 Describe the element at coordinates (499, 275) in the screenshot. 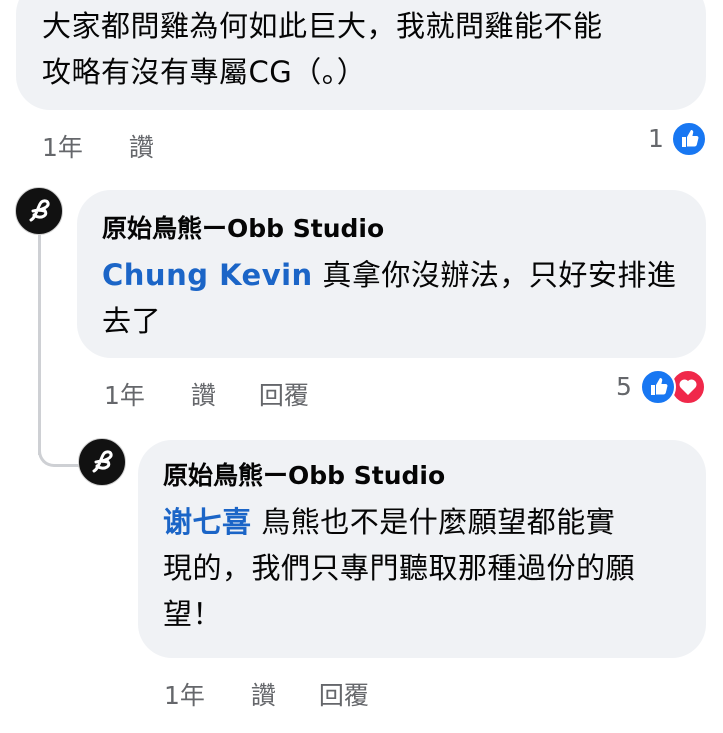

I see `comment-text: 真拿你沒辦法，只好安排進` at that location.